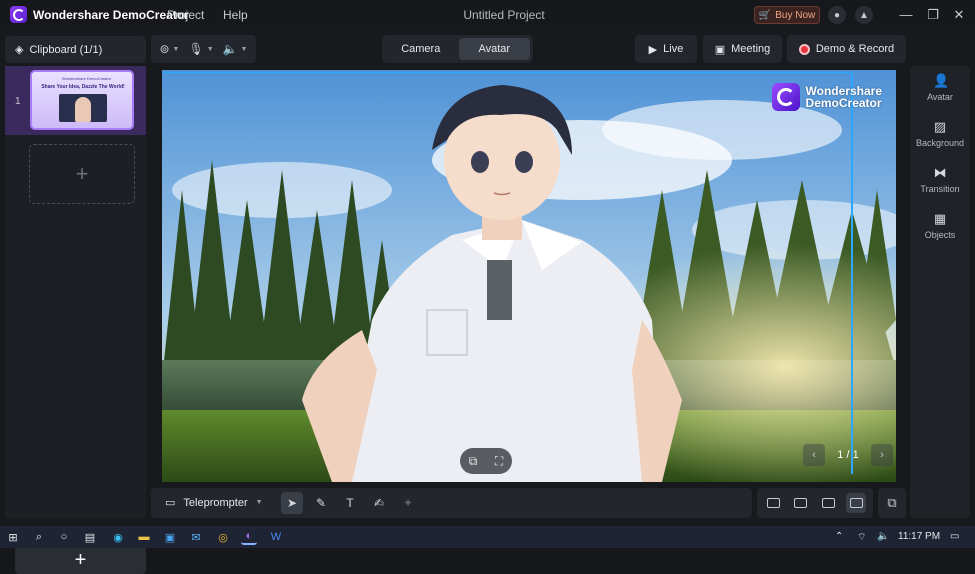 This screenshot has width=975, height=574. Describe the element at coordinates (852, 274) in the screenshot. I see `selection-border-right` at that location.